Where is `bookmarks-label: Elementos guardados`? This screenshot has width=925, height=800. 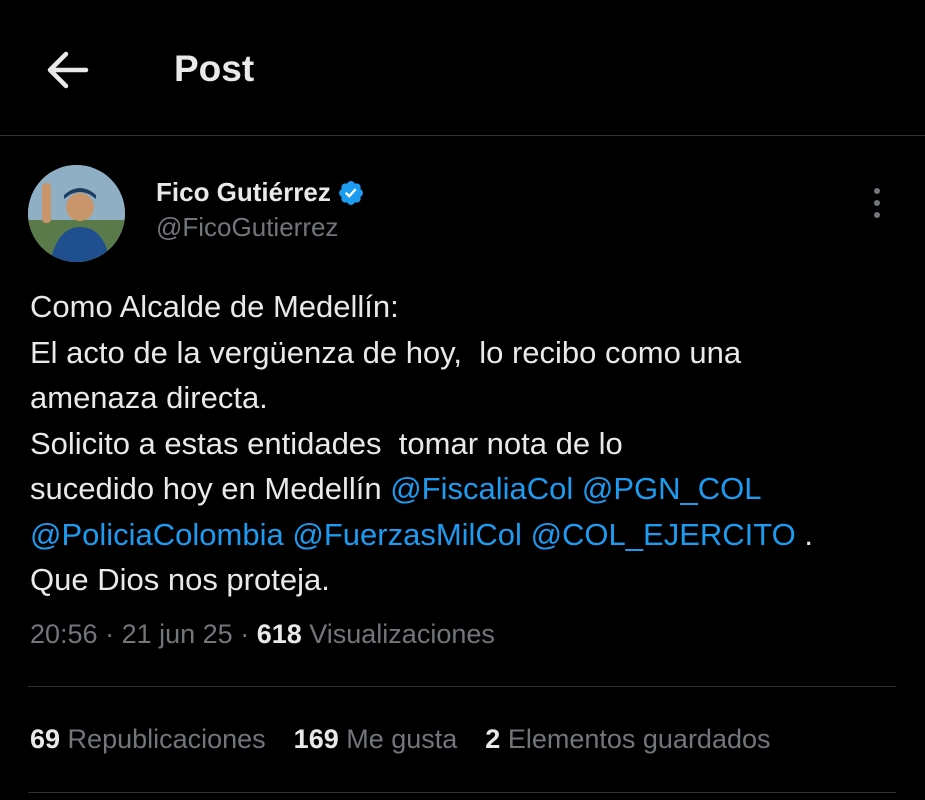 bookmarks-label: Elementos guardados is located at coordinates (635, 739).